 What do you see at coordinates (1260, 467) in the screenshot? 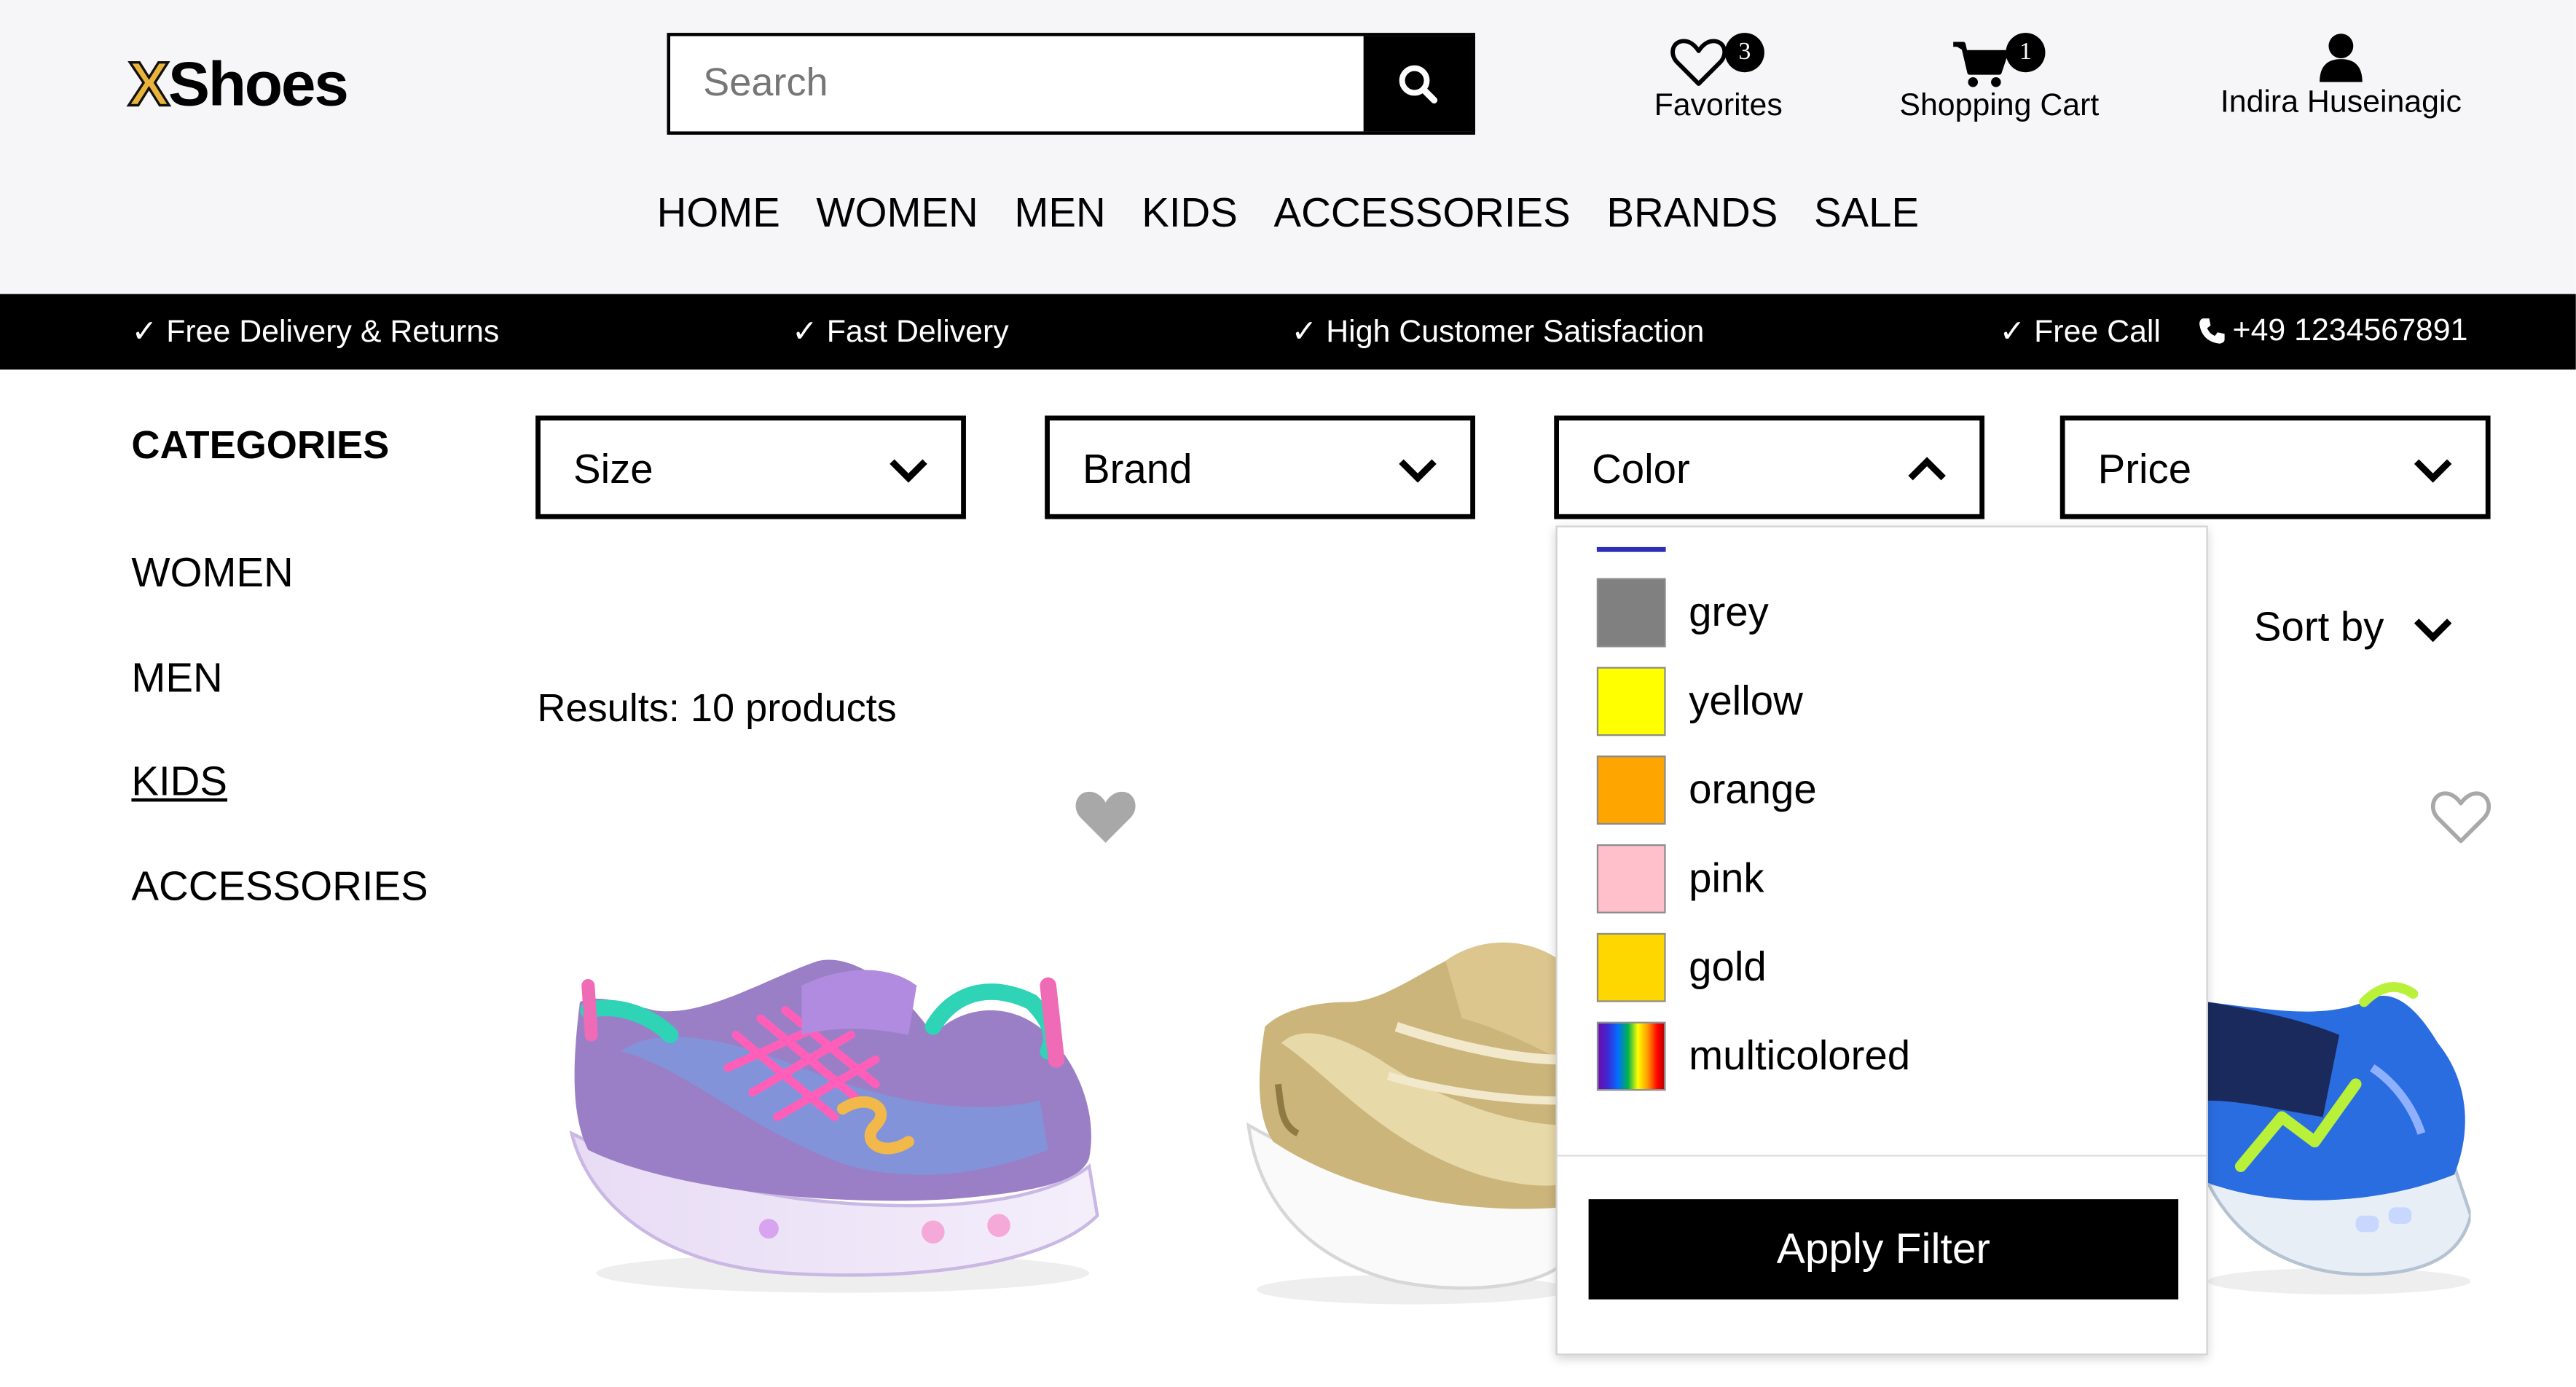
I see `brand-filter-dropdown: Brand` at bounding box center [1260, 467].